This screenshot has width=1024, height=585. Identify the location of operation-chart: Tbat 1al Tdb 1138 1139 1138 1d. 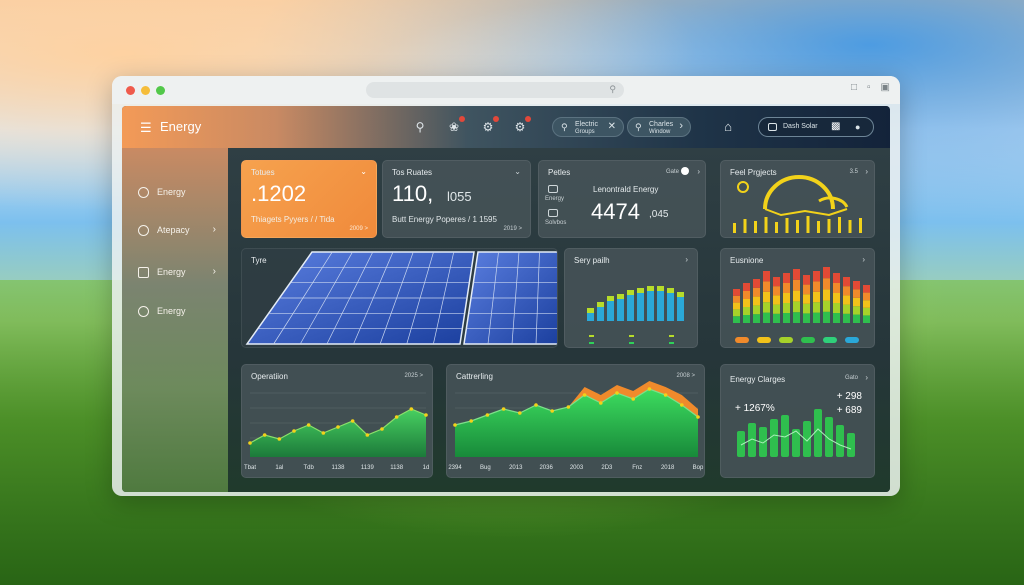
(337, 431).